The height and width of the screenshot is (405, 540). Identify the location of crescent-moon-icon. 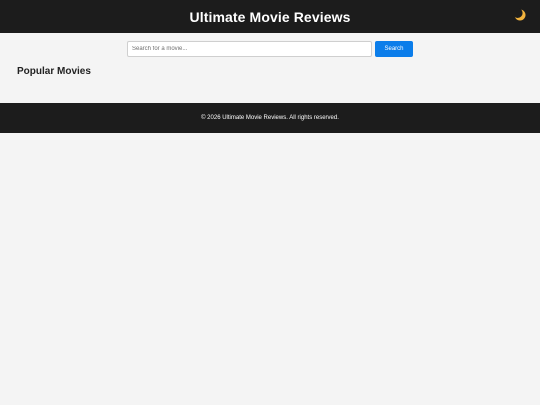
(519, 14).